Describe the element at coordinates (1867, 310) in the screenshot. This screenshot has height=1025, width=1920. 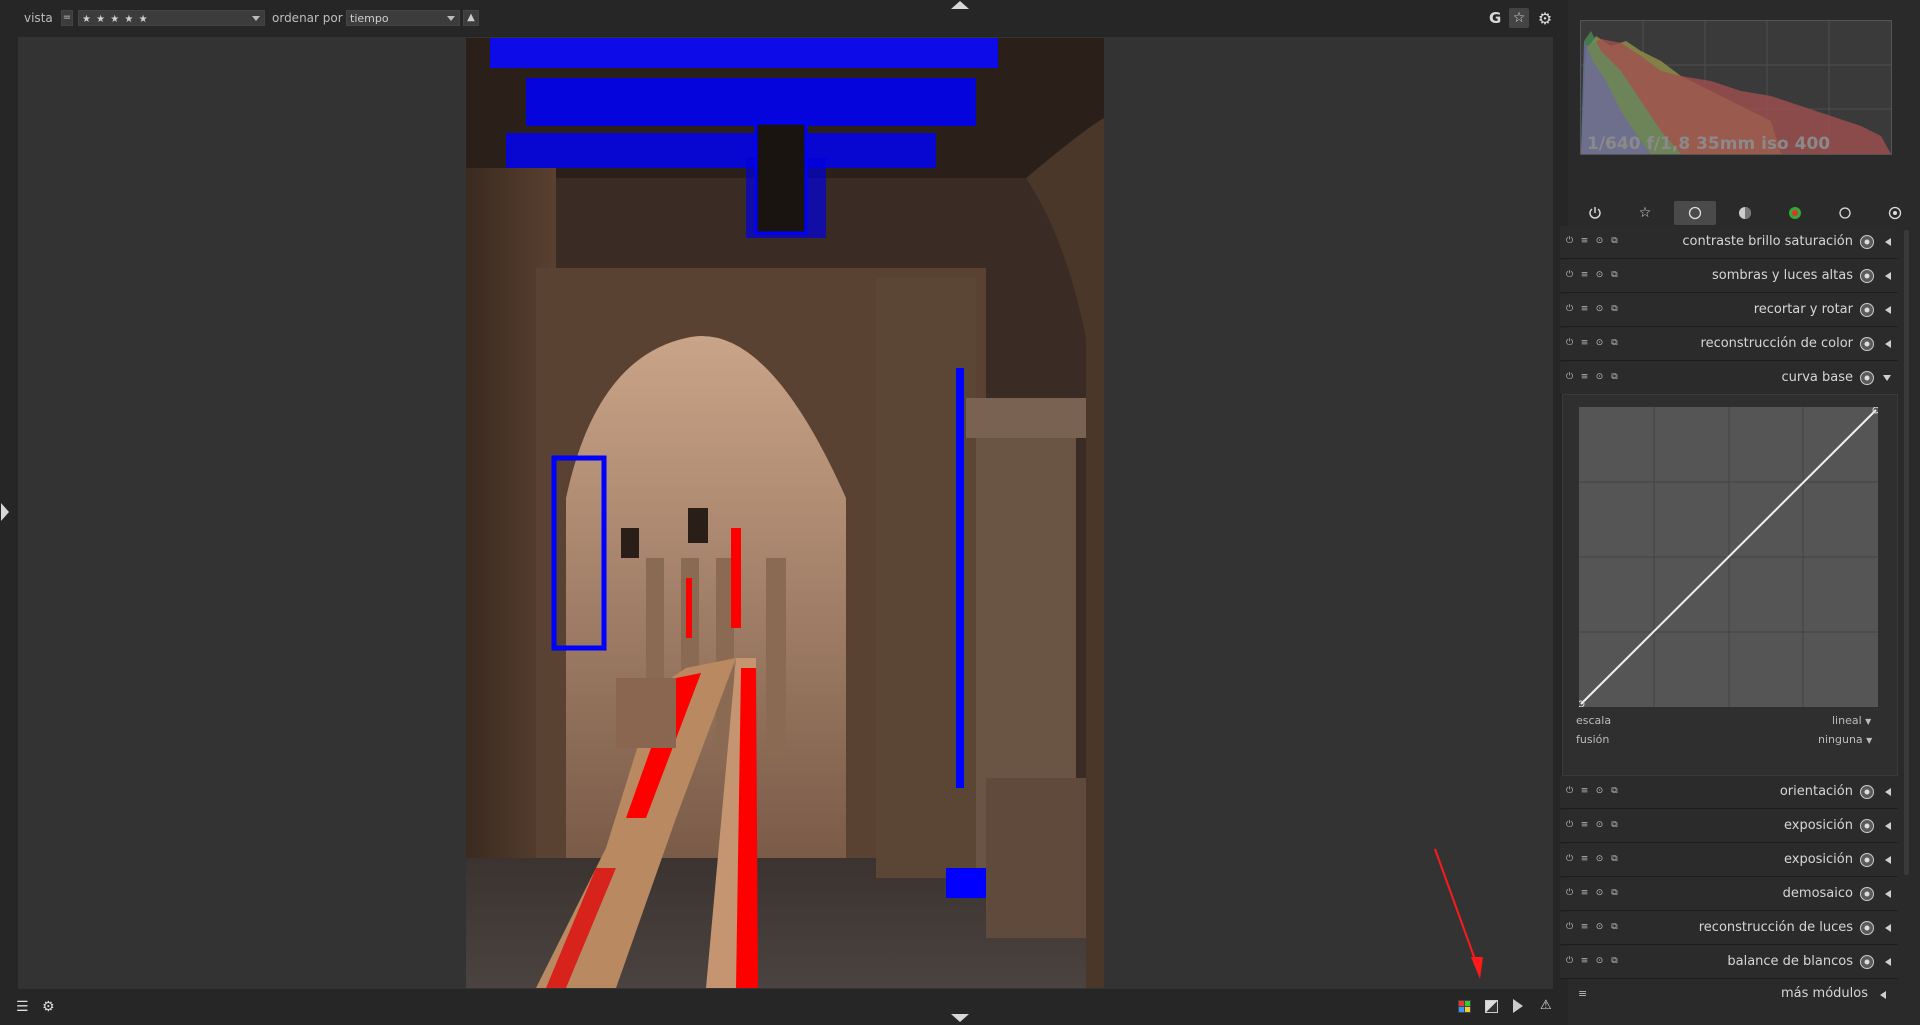
I see `crop-icon` at that location.